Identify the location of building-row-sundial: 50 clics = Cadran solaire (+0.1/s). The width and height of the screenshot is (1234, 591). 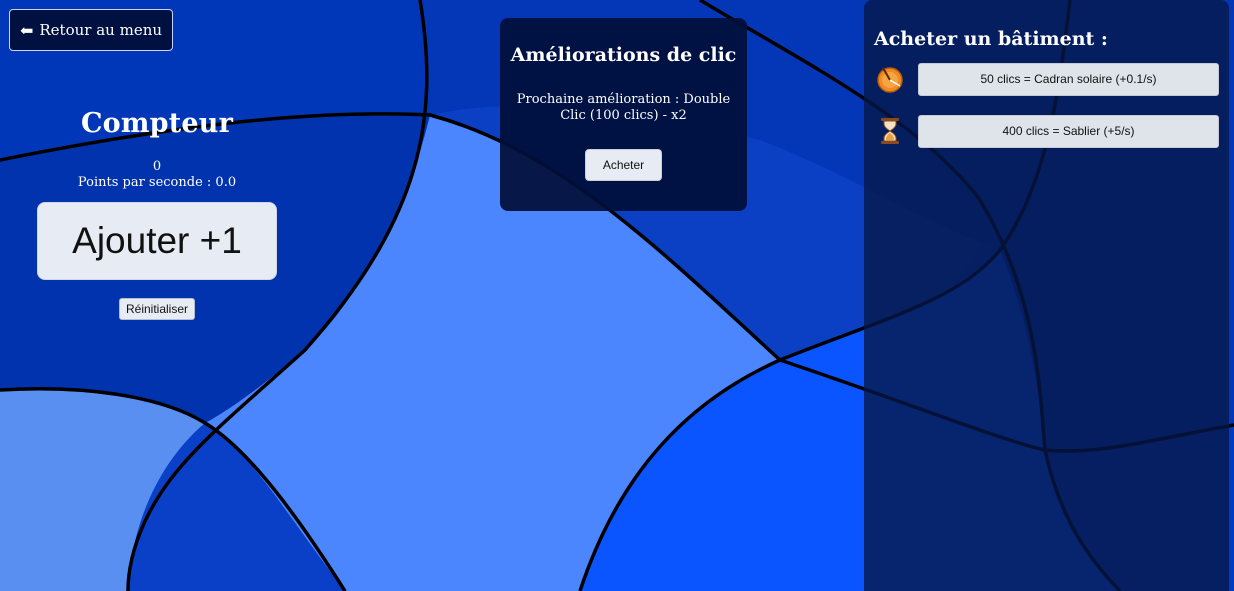
(1046, 79).